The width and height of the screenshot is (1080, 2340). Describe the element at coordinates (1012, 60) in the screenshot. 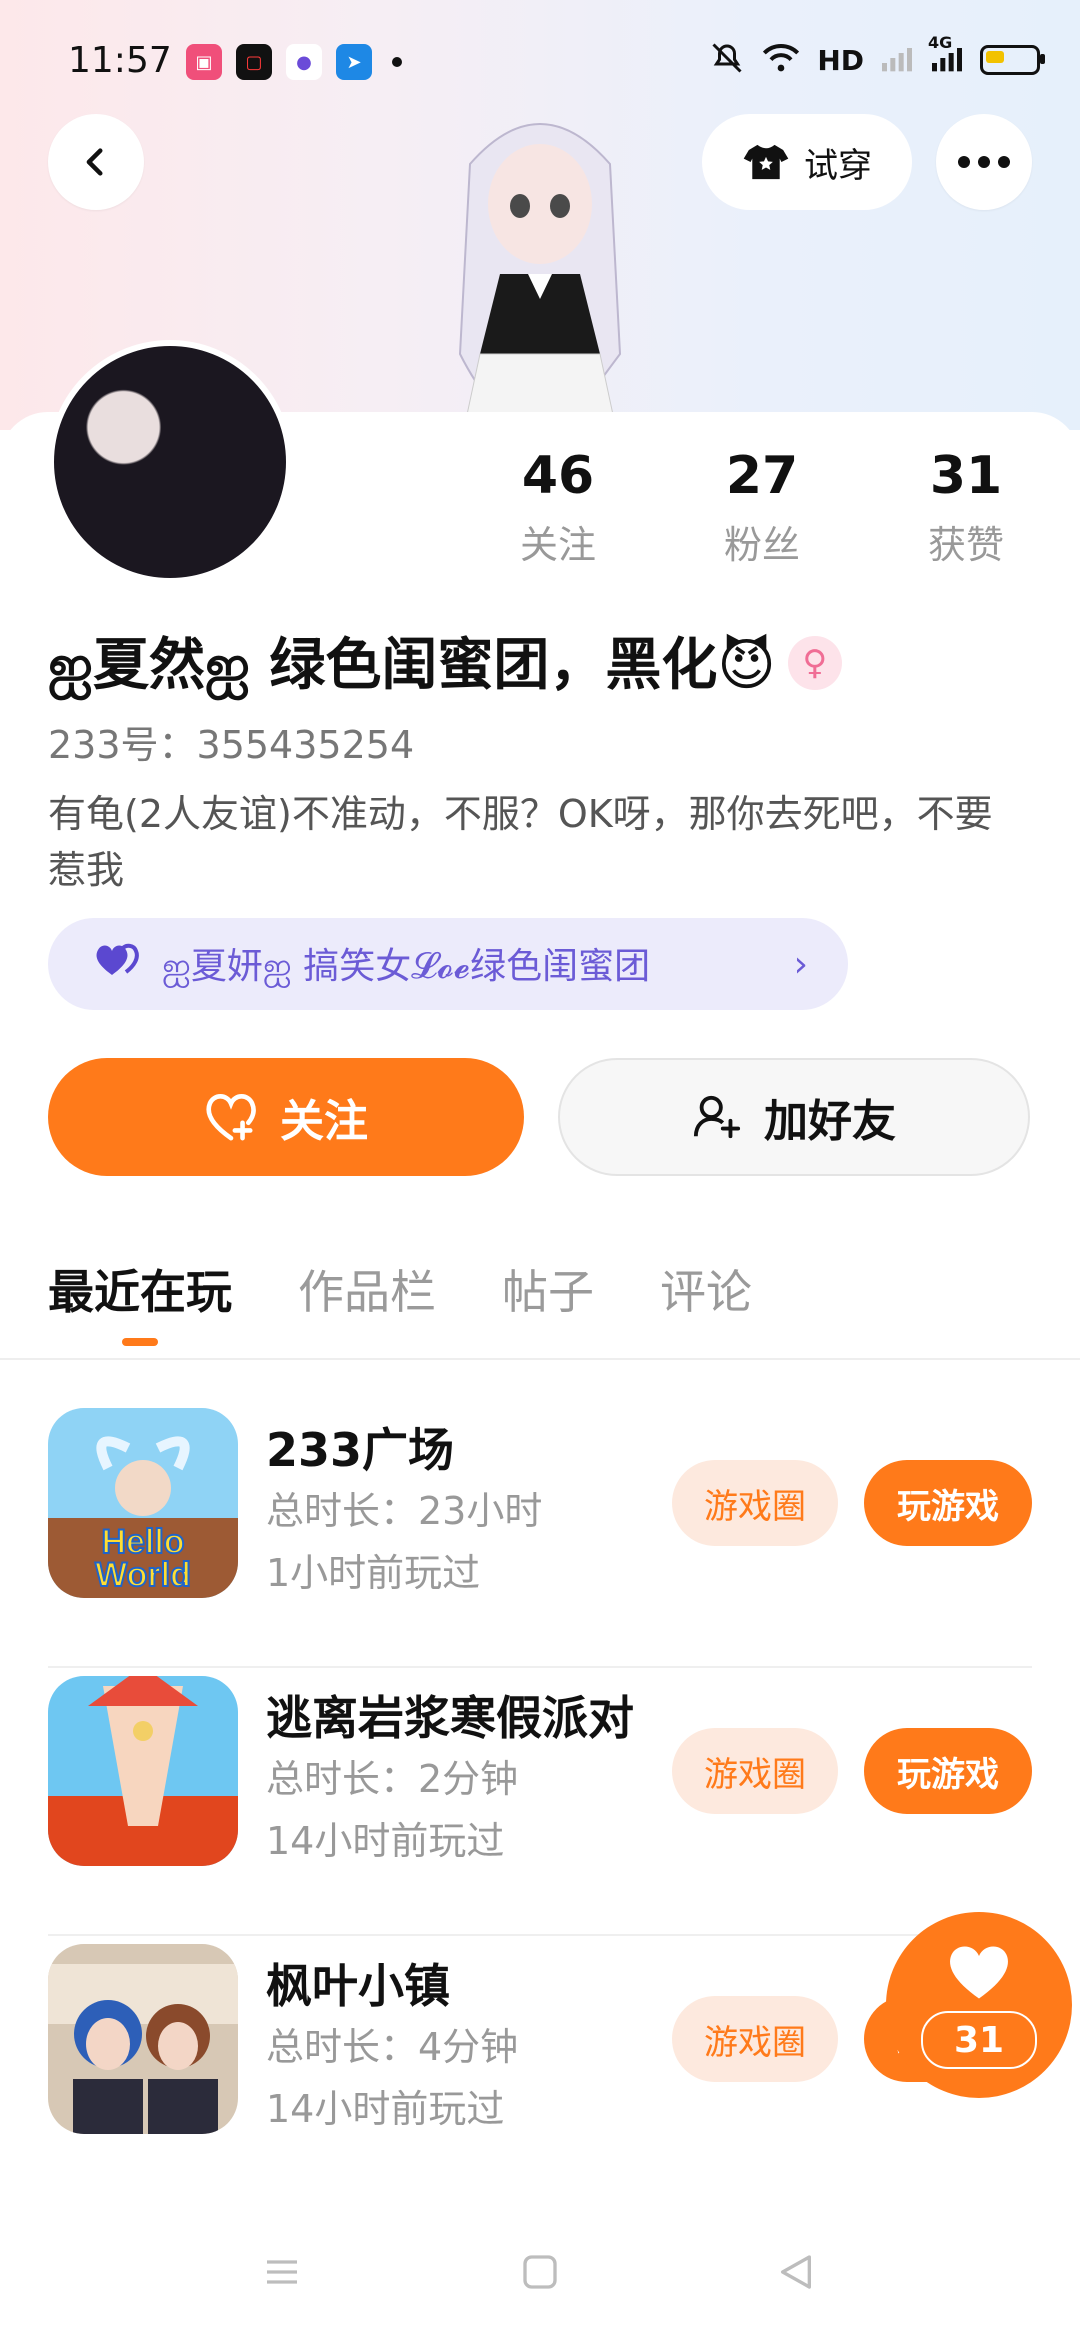

I see `battery-icon` at that location.